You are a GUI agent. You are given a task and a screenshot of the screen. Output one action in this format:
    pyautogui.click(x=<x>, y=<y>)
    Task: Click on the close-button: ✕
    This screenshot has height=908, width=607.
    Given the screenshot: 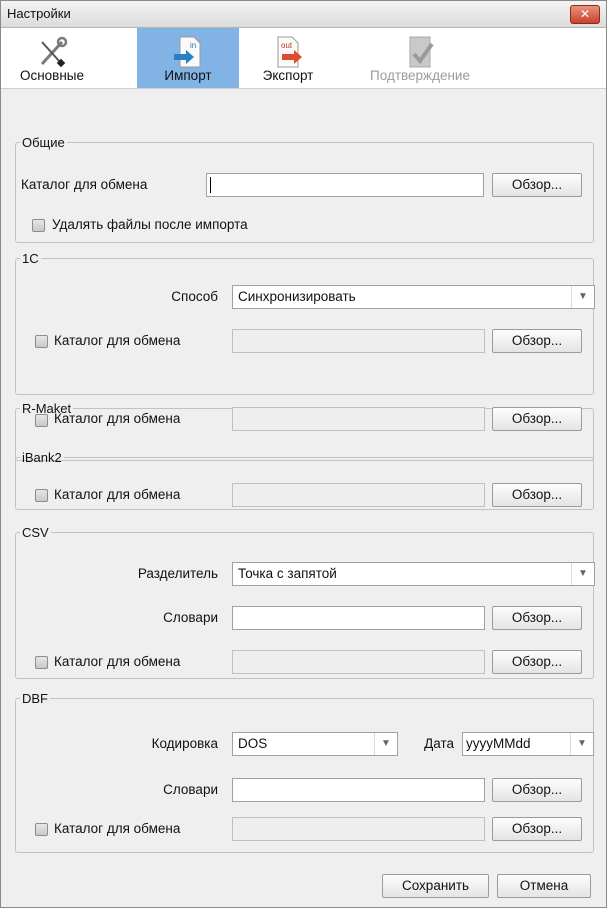 What is the action you would take?
    pyautogui.click(x=585, y=14)
    